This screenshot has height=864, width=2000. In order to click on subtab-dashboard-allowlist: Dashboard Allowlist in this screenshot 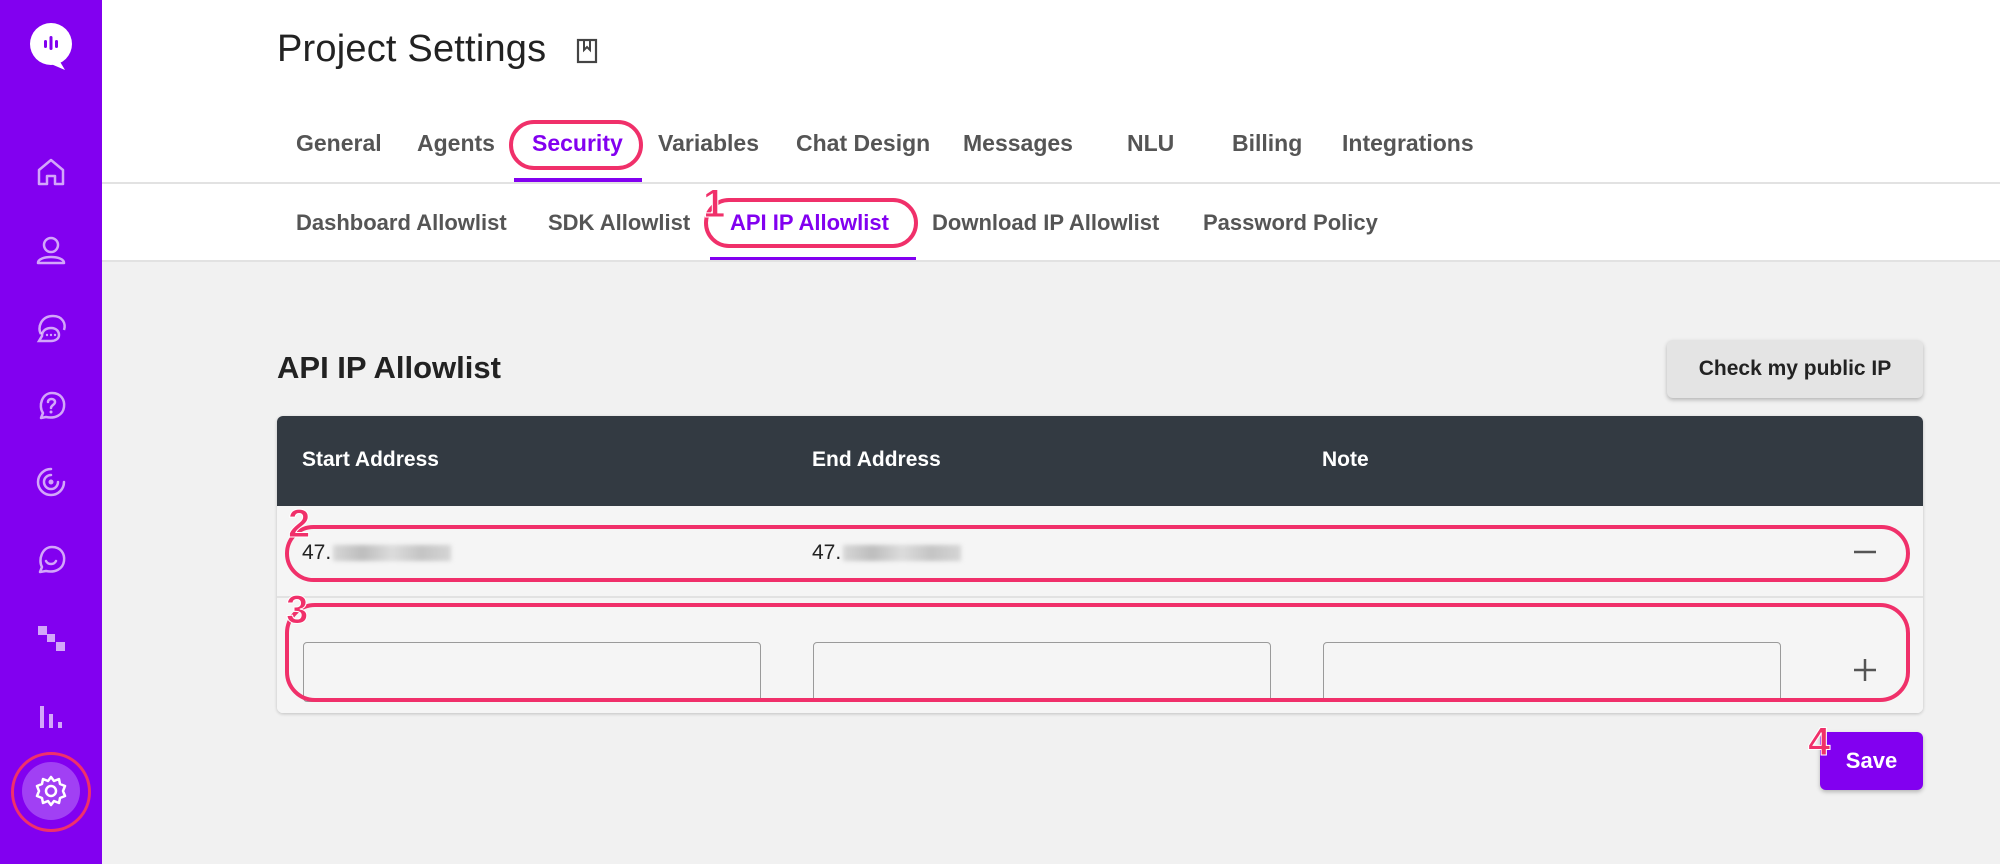, I will do `click(401, 223)`.